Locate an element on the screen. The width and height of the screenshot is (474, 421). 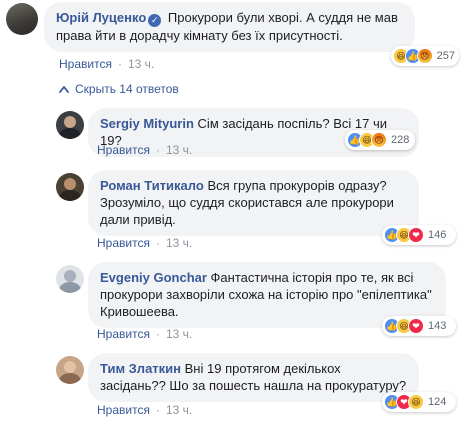
reactions-summary: 😆 👍 😠 257 is located at coordinates (425, 56).